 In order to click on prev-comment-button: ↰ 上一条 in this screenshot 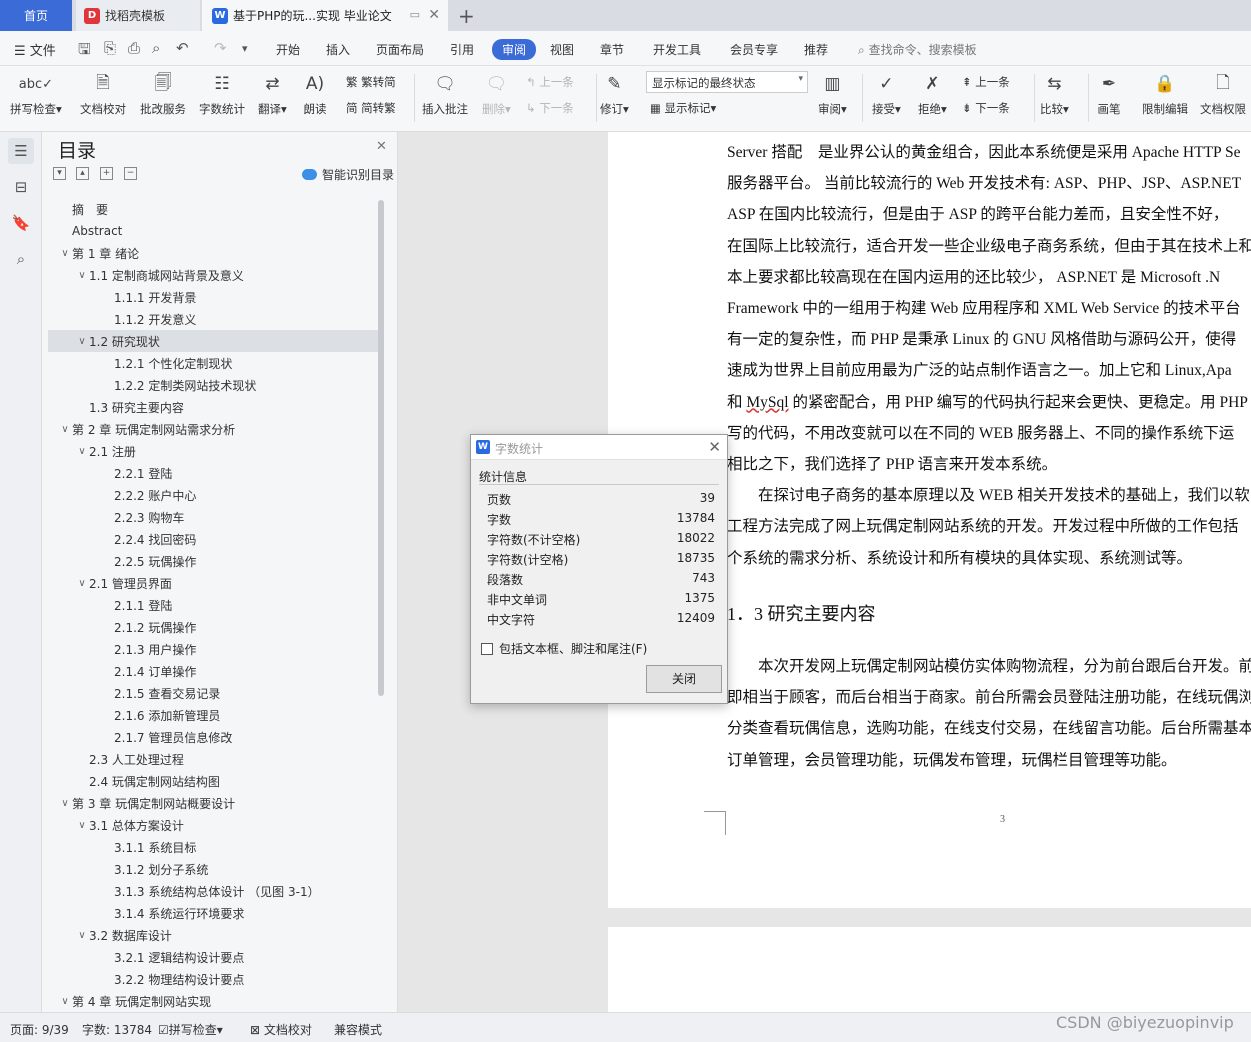, I will do `click(550, 82)`.